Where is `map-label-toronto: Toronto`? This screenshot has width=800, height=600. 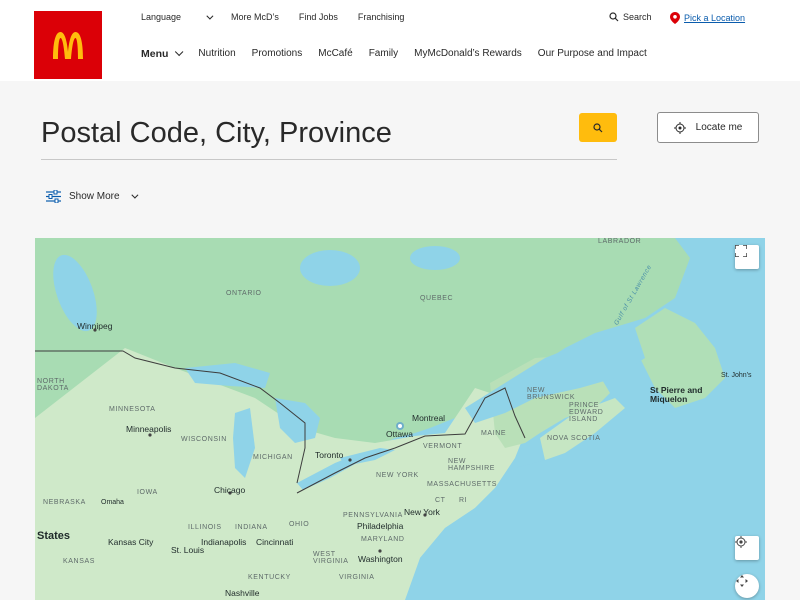
map-label-toronto: Toronto is located at coordinates (329, 455).